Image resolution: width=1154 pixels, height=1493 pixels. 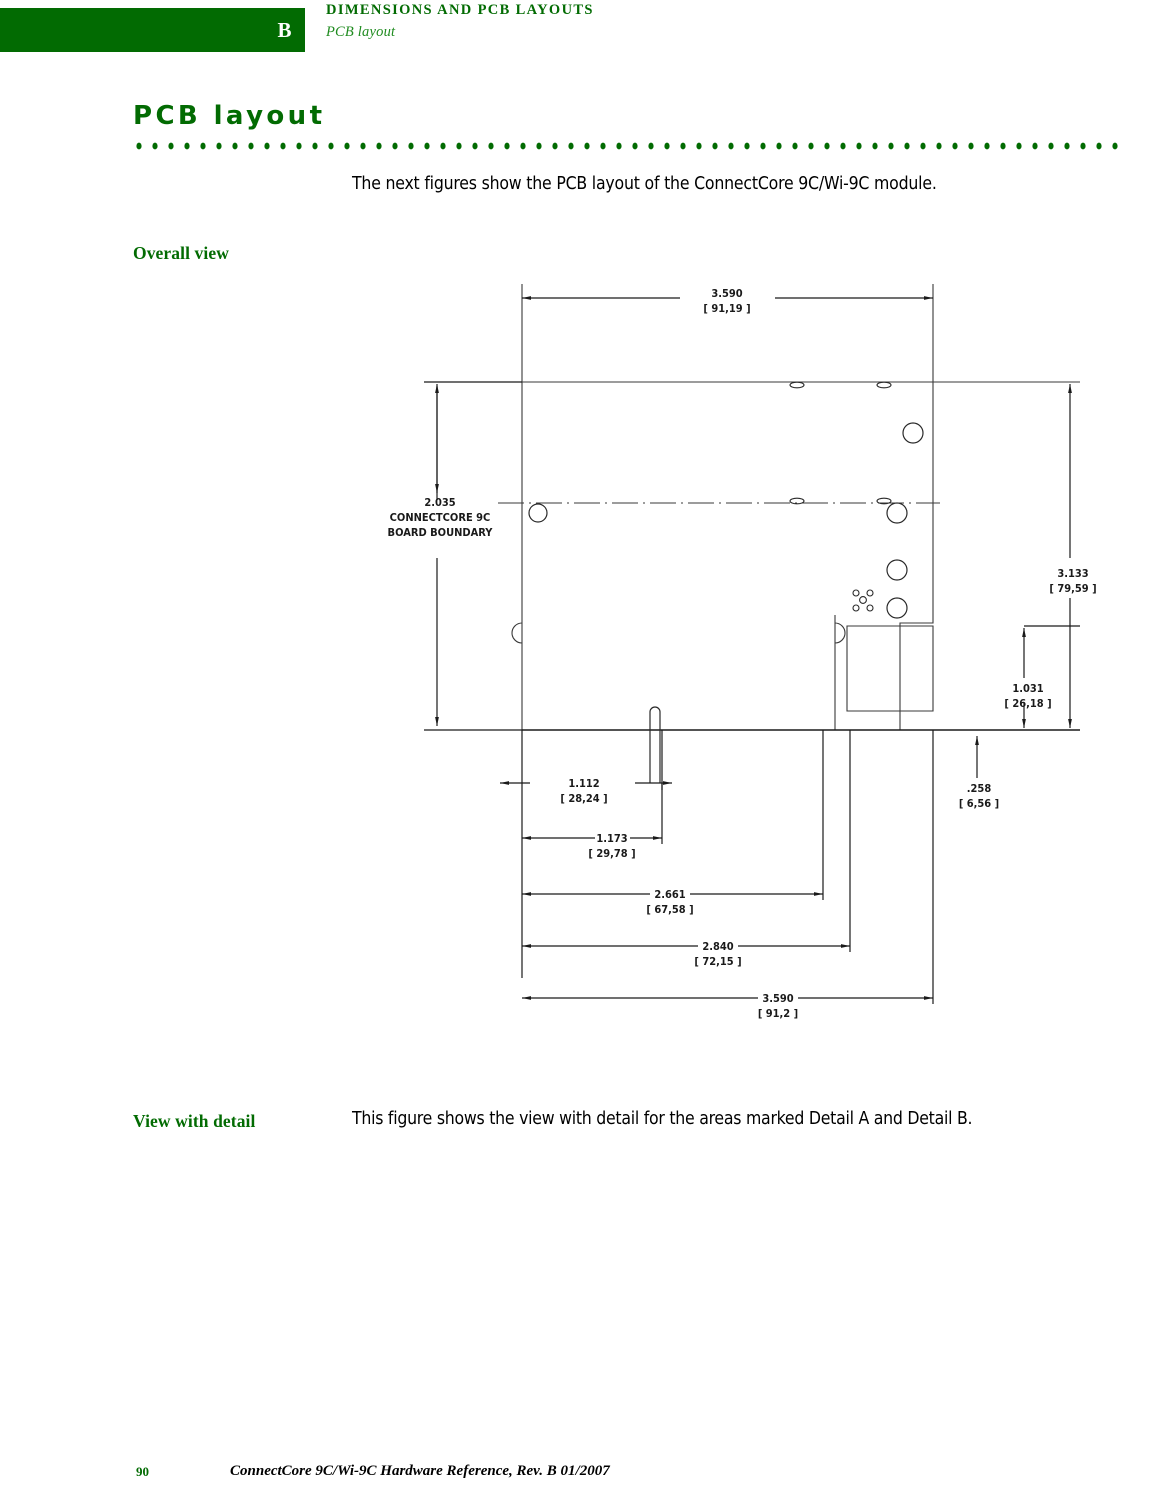 I want to click on dim-bottom-slot2-mm: [ 29,78 ], so click(x=611, y=853).